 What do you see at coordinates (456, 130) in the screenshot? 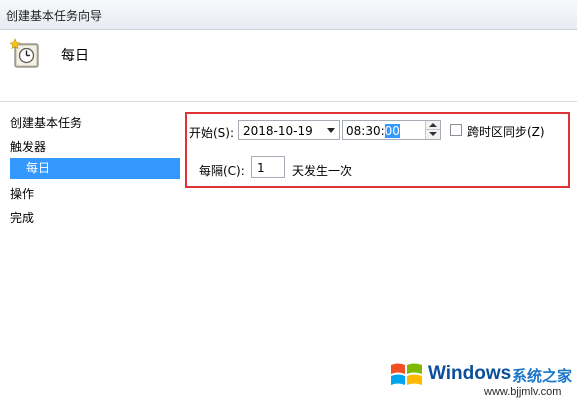
I see `sync-timezone-checkbox` at bounding box center [456, 130].